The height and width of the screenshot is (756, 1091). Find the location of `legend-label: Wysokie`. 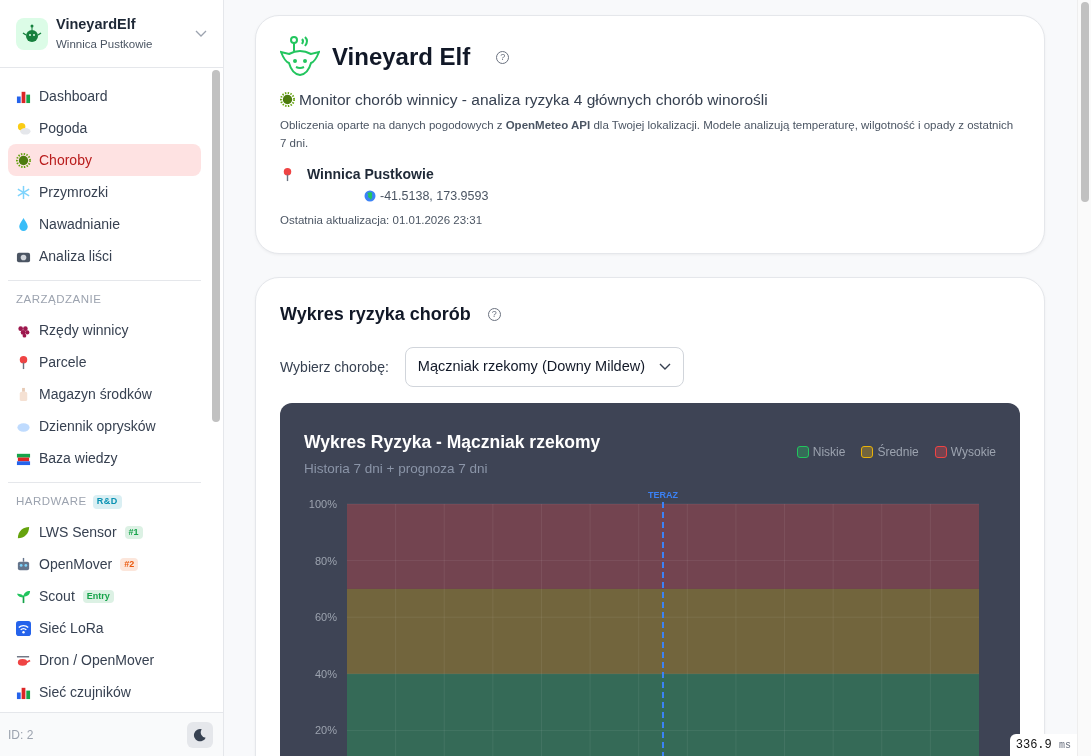

legend-label: Wysokie is located at coordinates (973, 453).